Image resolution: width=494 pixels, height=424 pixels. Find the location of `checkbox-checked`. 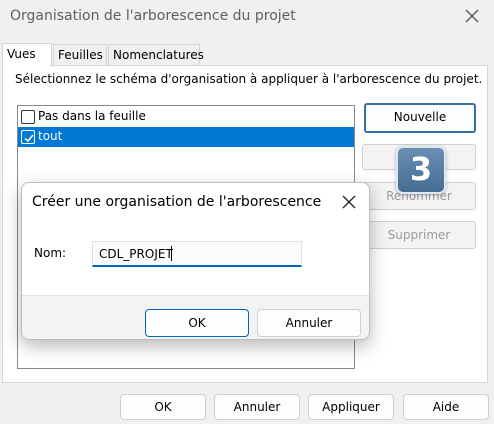

checkbox-checked is located at coordinates (28, 137).